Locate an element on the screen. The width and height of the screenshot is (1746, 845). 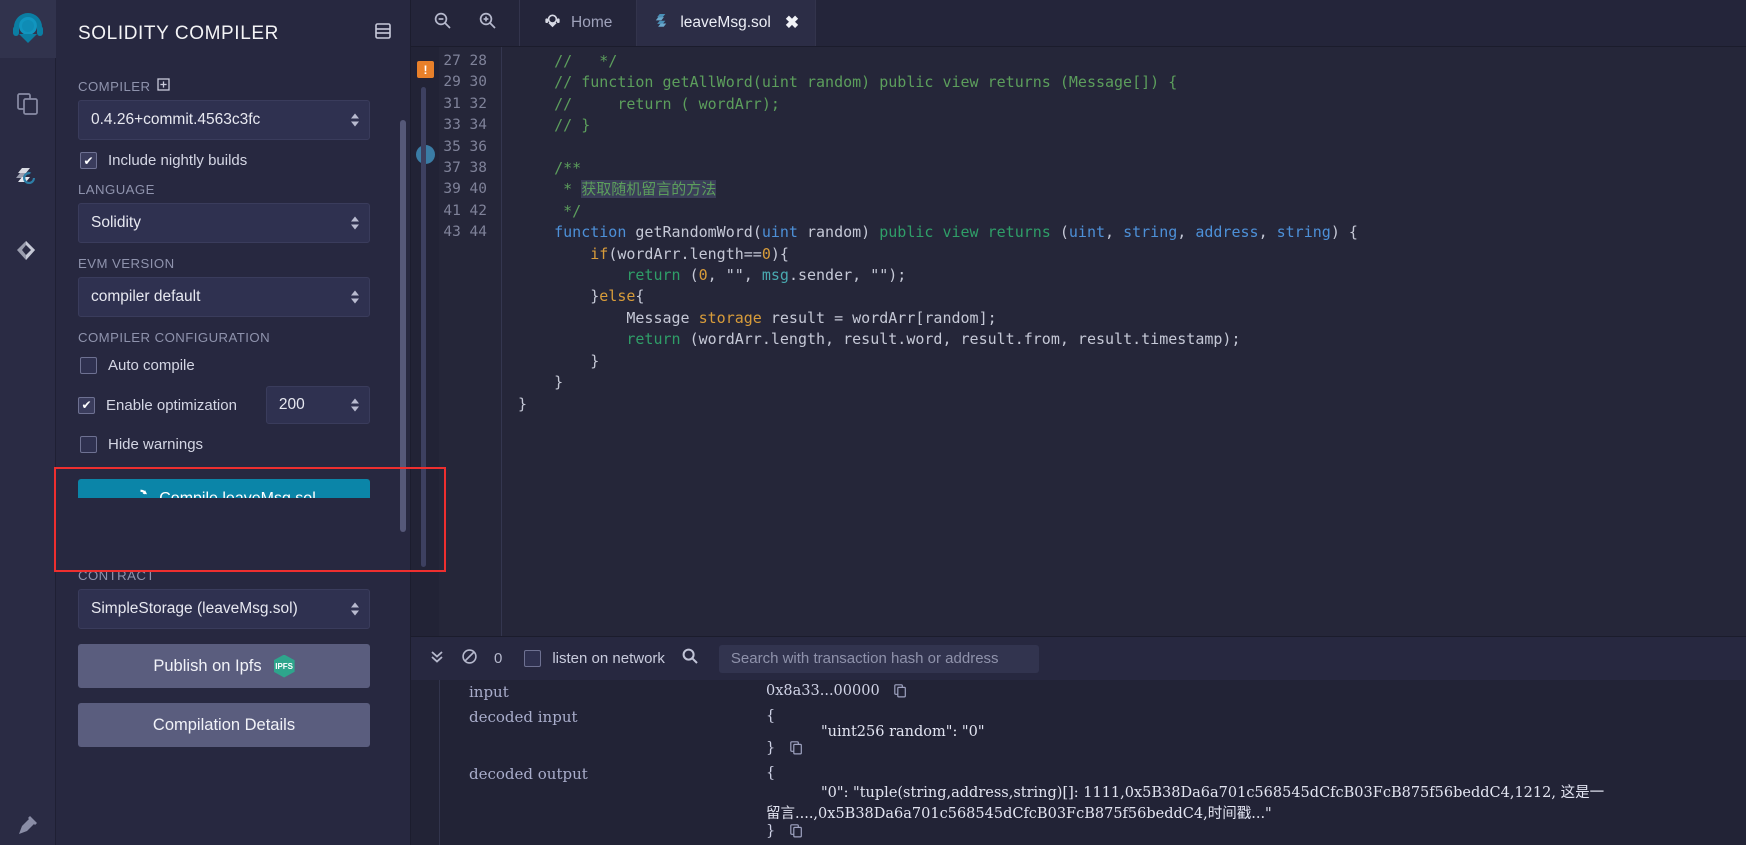
terminal-row-key: decoded input is located at coordinates (523, 717).